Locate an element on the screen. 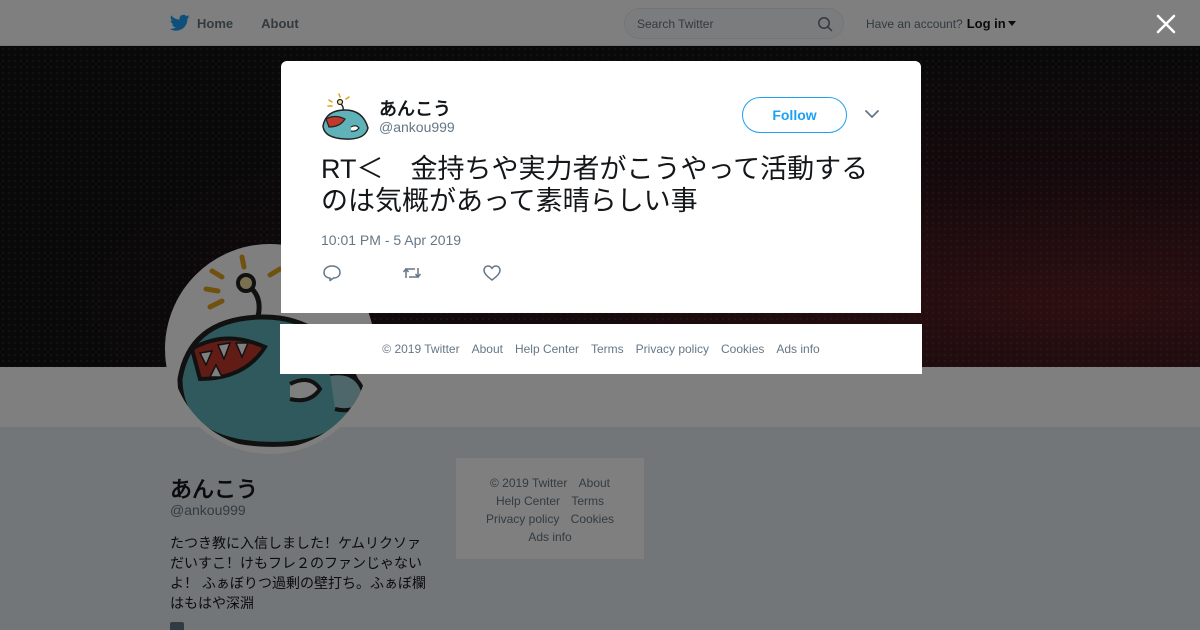  author-name: あんこう is located at coordinates (415, 108).